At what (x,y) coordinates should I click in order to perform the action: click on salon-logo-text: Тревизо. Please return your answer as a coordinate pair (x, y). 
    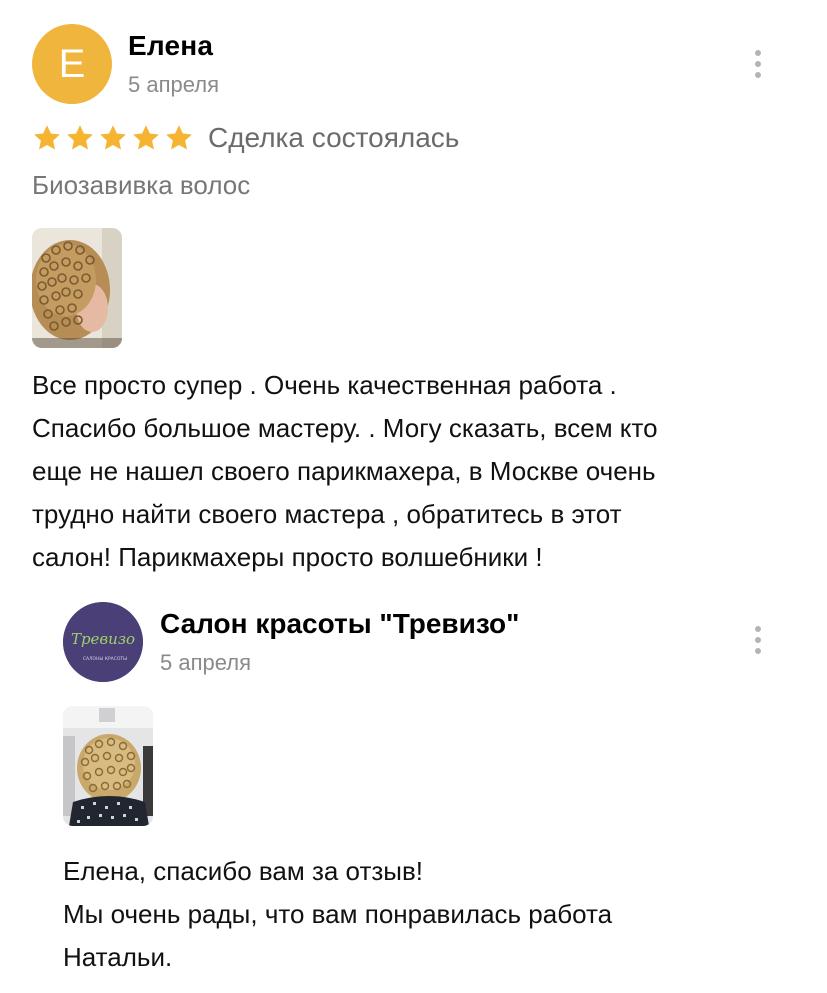
    Looking at the image, I should click on (103, 639).